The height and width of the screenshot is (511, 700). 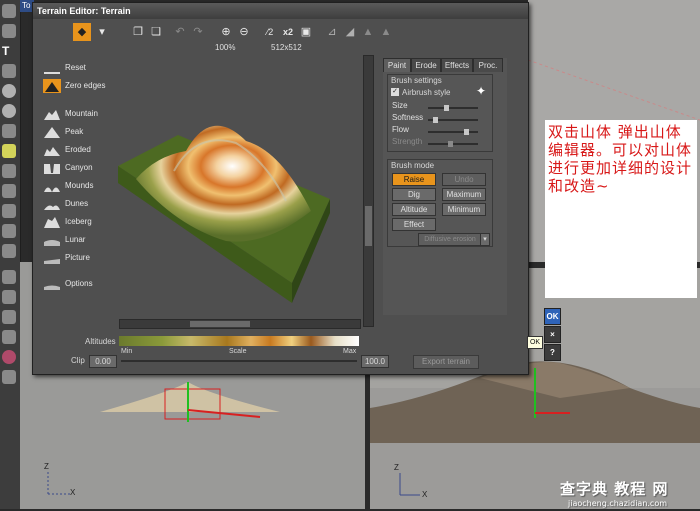 What do you see at coordinates (138, 32) in the screenshot?
I see `copy-icon: ❐` at bounding box center [138, 32].